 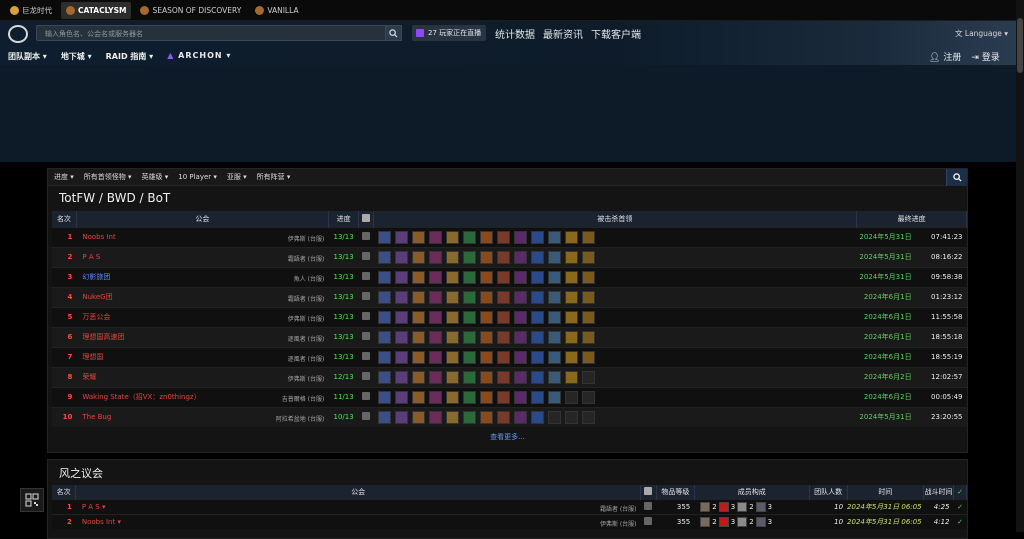 What do you see at coordinates (190, 10) in the screenshot?
I see `tab-season-of-discovery: SEASON OF DISCOVERY` at bounding box center [190, 10].